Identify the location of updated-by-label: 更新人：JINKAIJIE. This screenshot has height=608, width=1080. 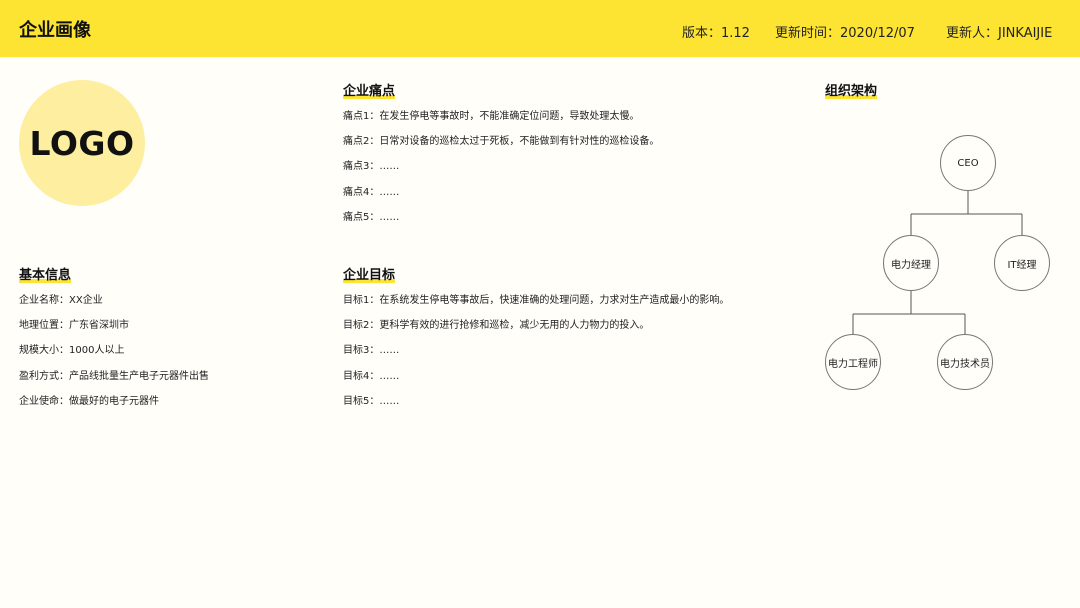
(999, 33).